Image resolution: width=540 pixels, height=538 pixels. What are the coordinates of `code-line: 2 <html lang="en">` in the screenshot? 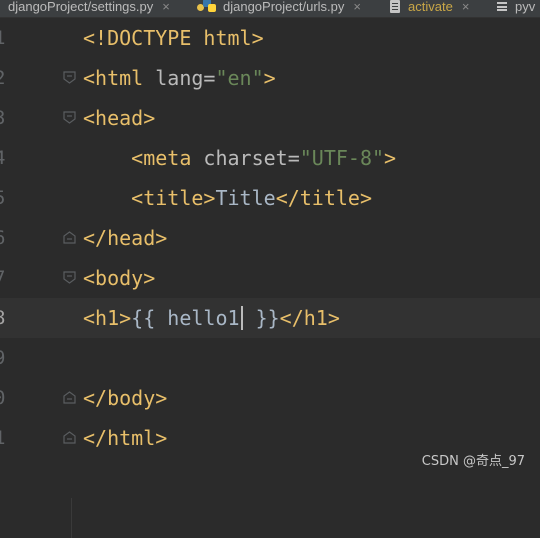 It's located at (270, 78).